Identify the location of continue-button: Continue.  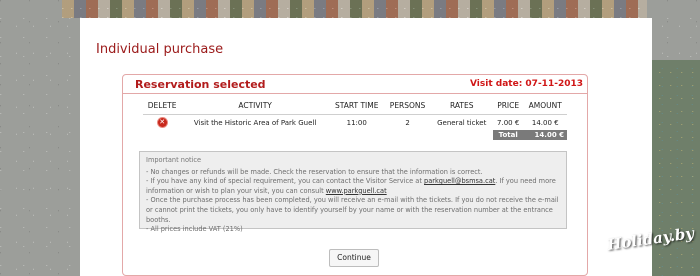
(354, 258).